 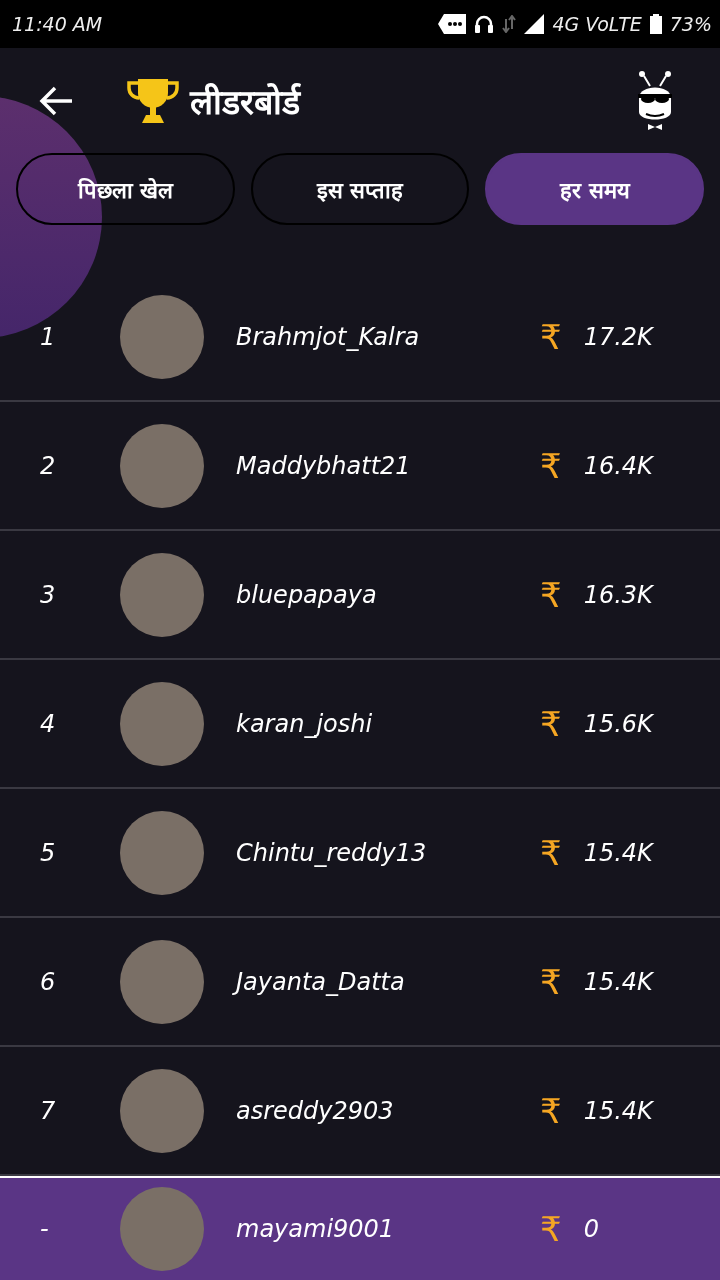 I want to click on rank-number: -, so click(x=44, y=1229).